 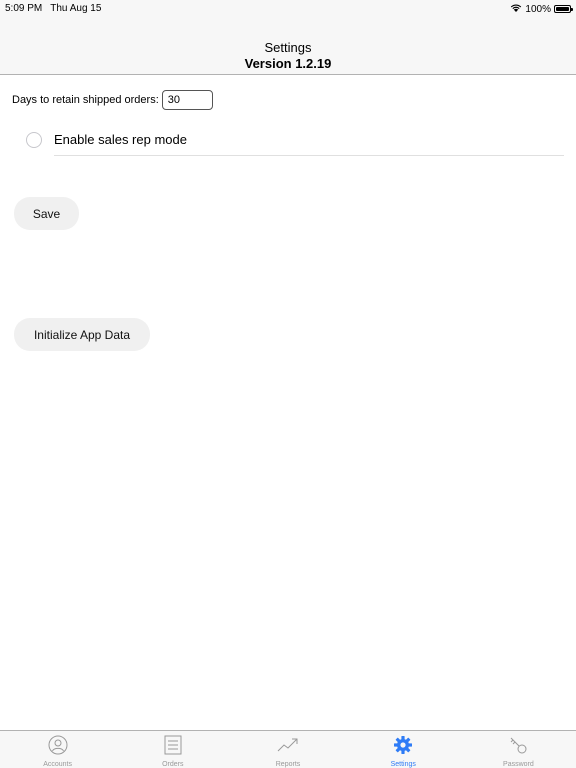 I want to click on sales-rep-label: Enable sales rep mode, so click(x=120, y=139).